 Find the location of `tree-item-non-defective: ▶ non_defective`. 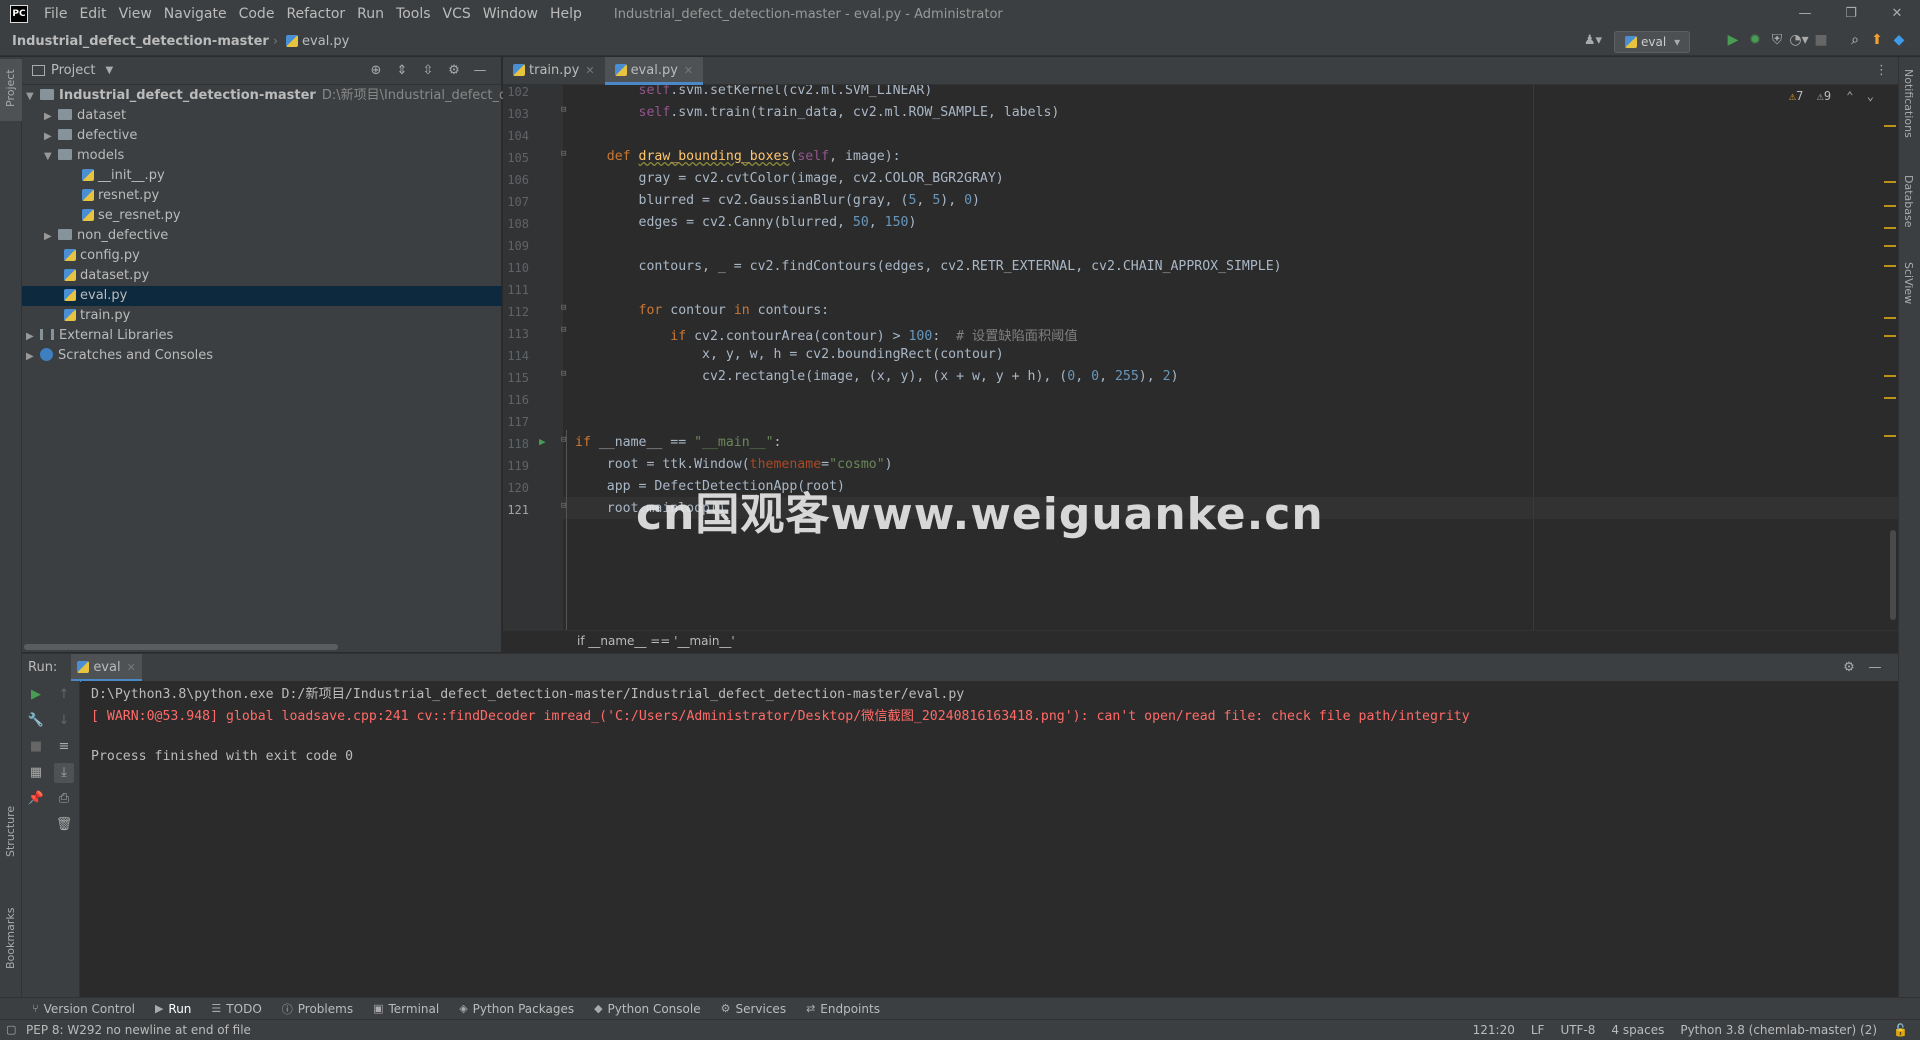

tree-item-non-defective: ▶ non_defective is located at coordinates (262, 236).